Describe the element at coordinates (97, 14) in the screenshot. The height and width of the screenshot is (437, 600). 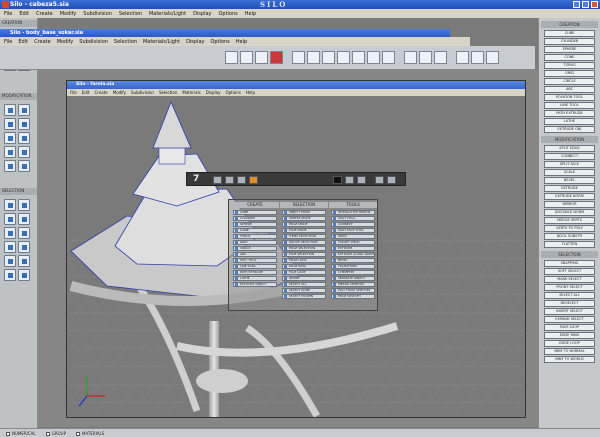
I see `menu-subdivision: Subdivision` at that location.